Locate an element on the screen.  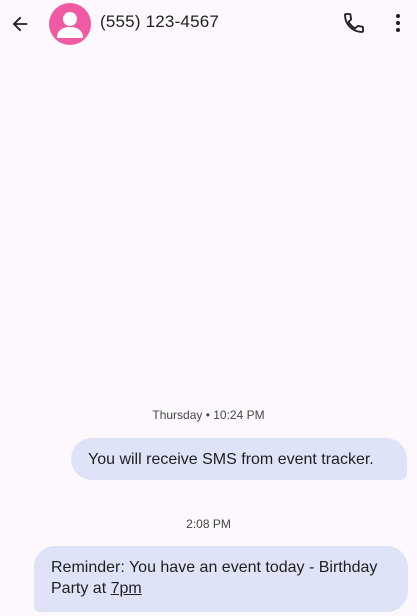
message-text: You will receive SMS from event tracker. is located at coordinates (231, 459).